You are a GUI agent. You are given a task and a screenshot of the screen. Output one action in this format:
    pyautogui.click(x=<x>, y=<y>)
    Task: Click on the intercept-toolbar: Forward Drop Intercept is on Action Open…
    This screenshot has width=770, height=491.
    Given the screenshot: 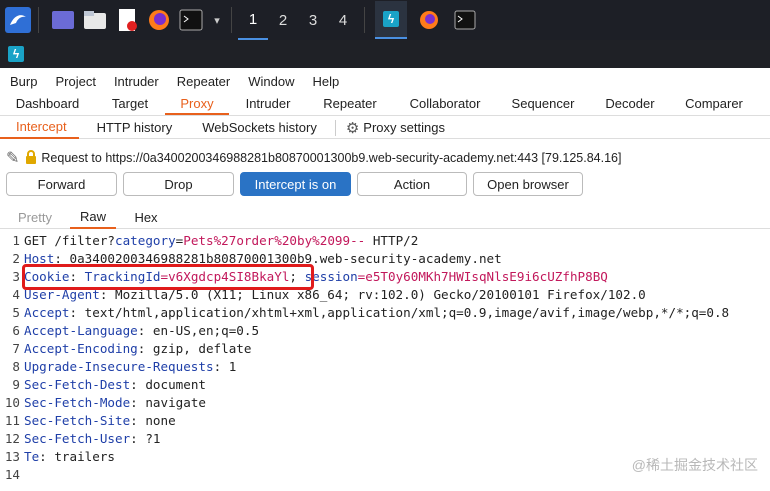 What is the action you would take?
    pyautogui.click(x=294, y=184)
    